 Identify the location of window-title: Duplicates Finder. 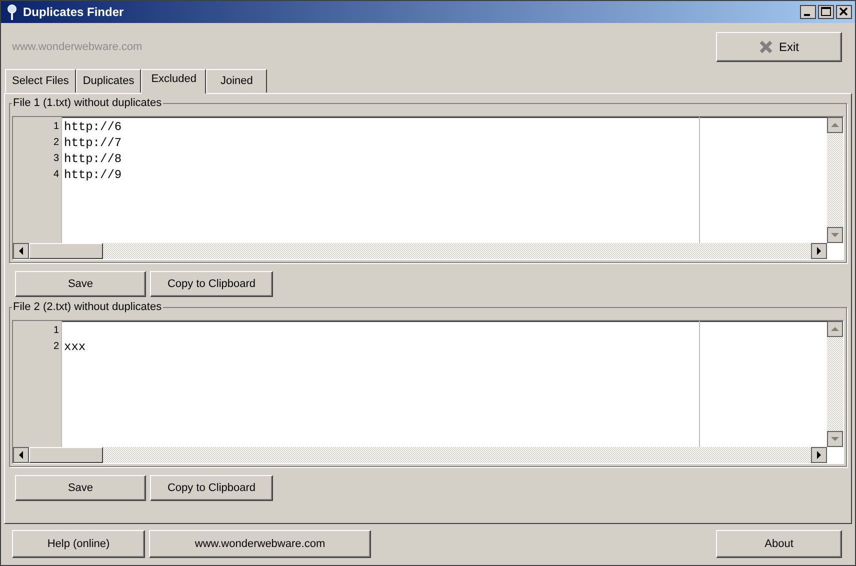
(73, 12).